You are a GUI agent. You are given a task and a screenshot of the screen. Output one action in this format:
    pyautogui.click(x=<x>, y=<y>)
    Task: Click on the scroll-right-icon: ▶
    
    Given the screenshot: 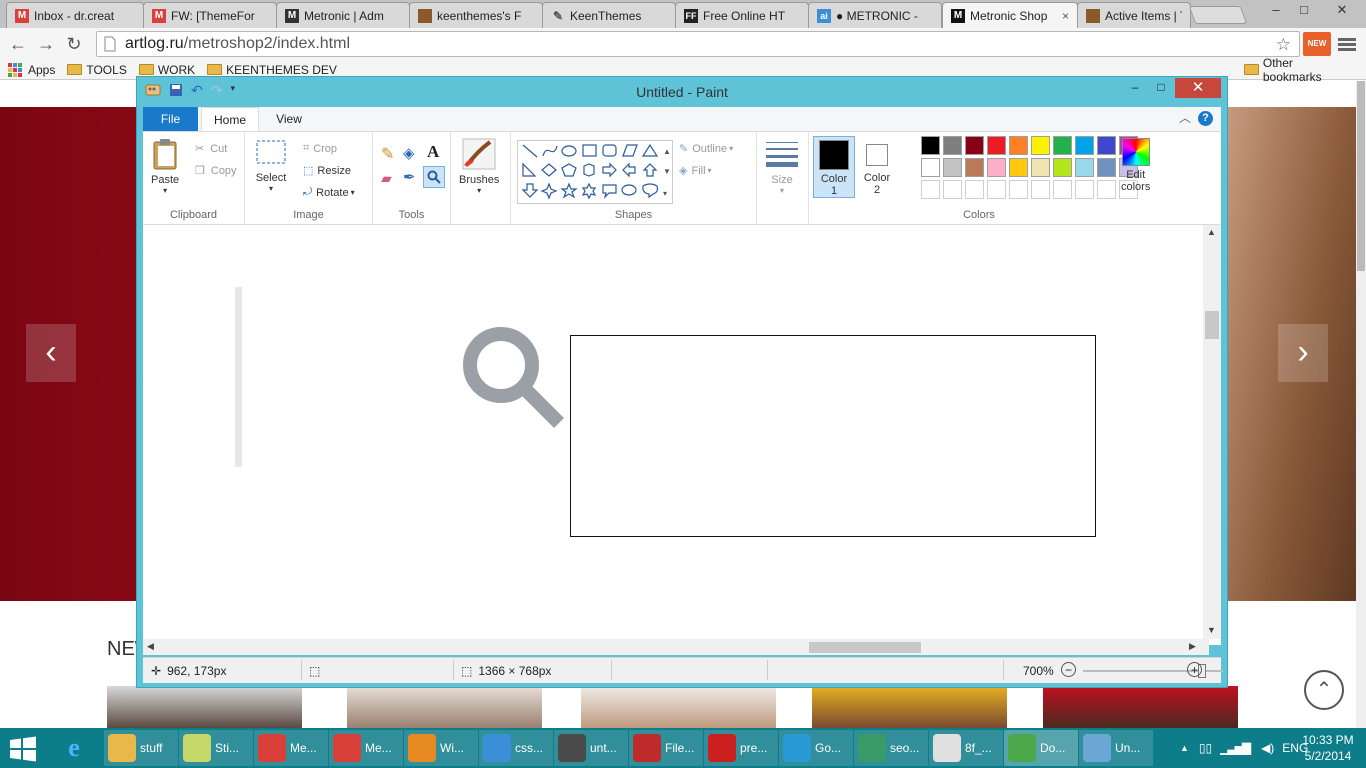 What is the action you would take?
    pyautogui.click(x=1192, y=646)
    